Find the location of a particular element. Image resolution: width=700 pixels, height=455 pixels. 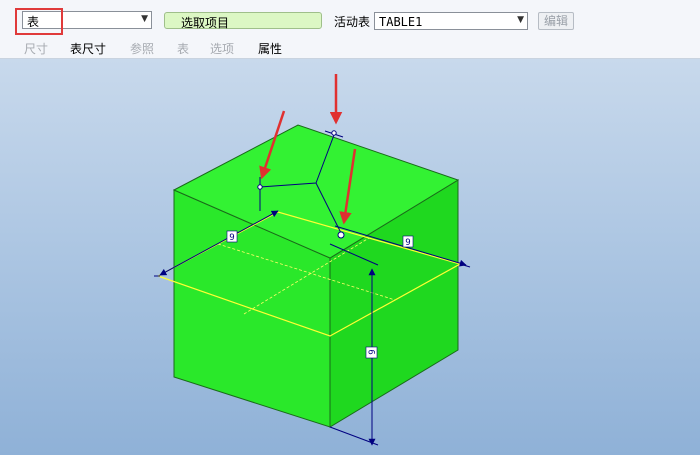

edit-button: 编辑 is located at coordinates (556, 21).